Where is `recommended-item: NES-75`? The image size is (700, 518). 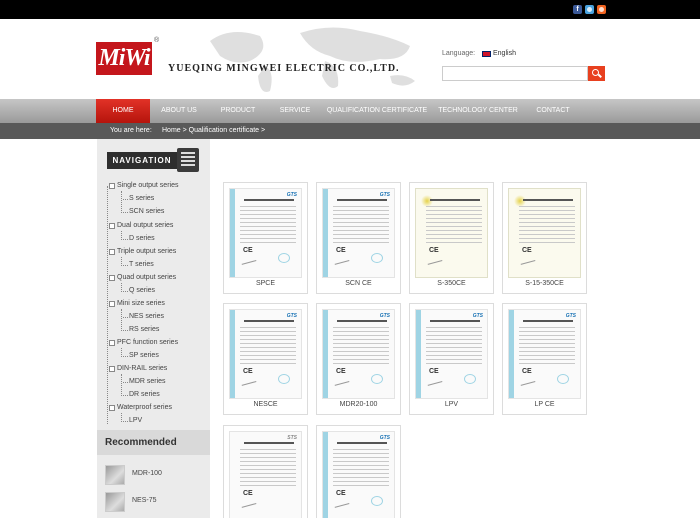 recommended-item: NES-75 is located at coordinates (153, 501).